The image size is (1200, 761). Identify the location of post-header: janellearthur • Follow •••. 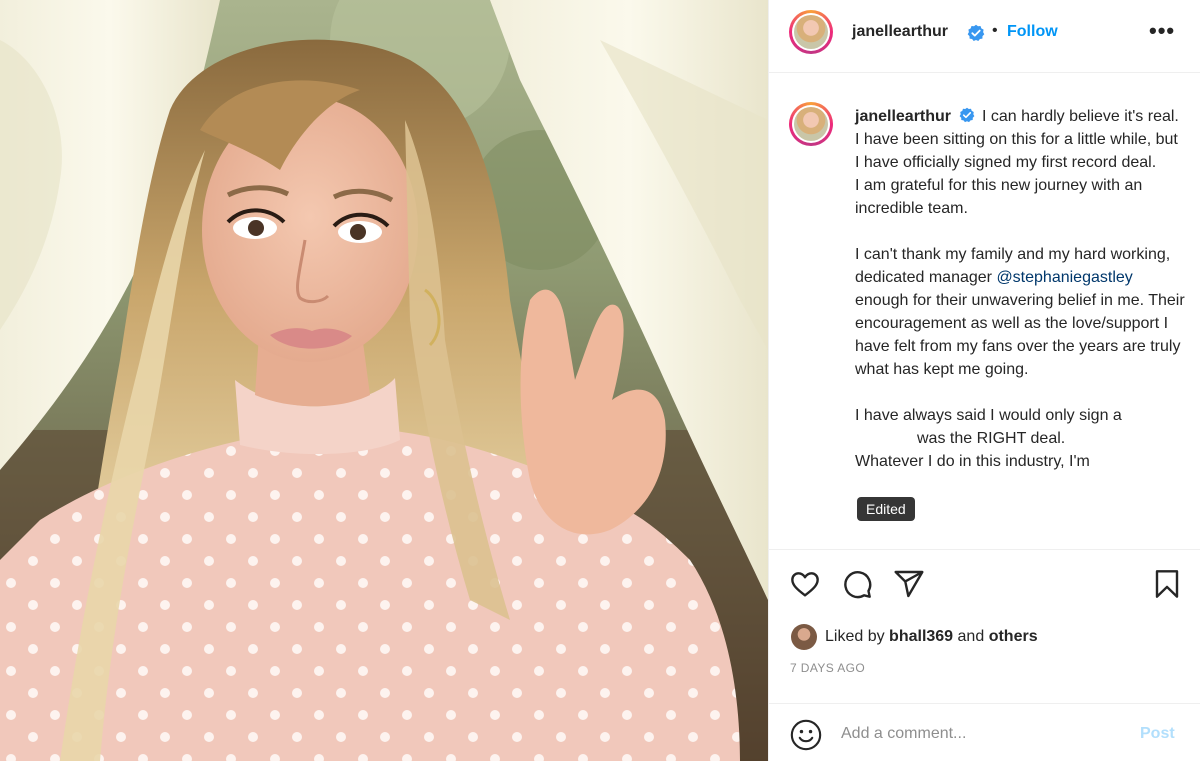
(984, 36).